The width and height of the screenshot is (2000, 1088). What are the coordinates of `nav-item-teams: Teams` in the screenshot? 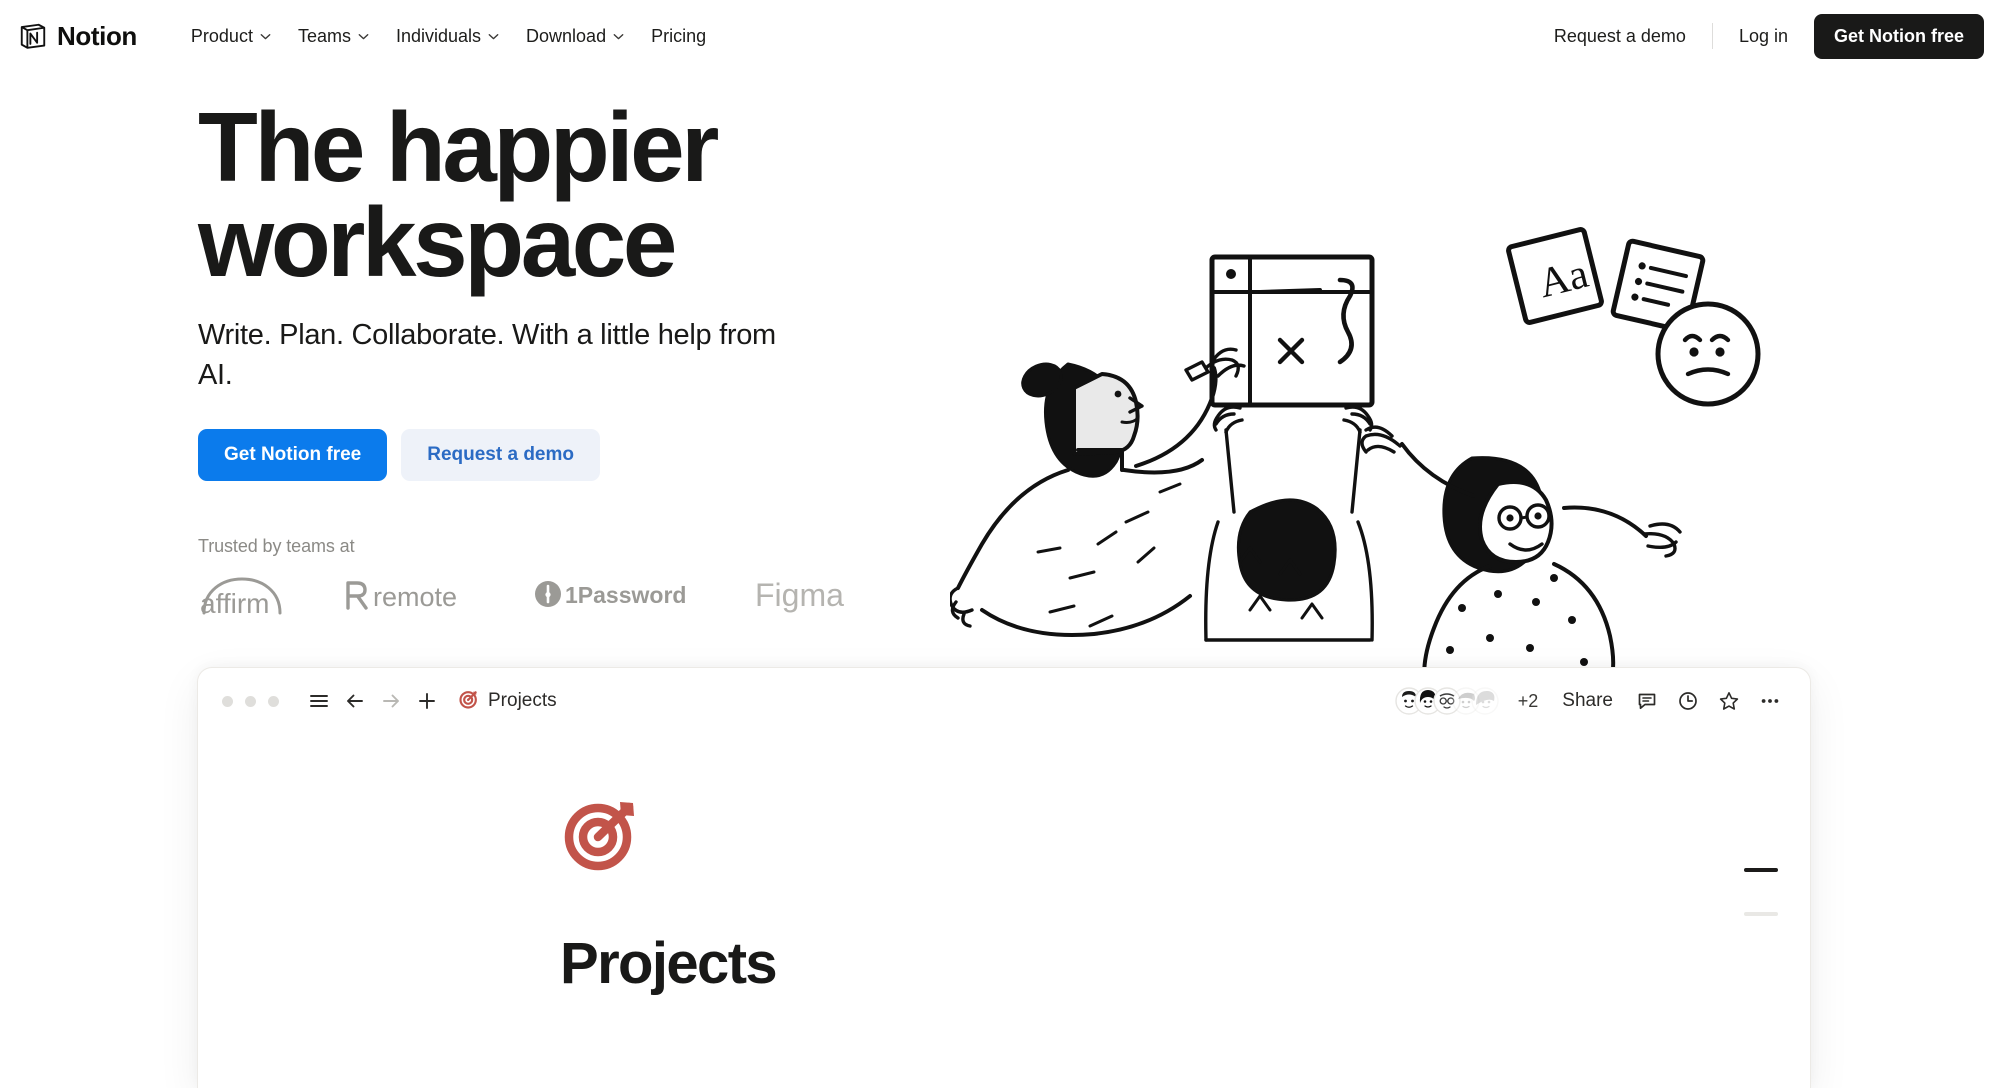 It's located at (333, 36).